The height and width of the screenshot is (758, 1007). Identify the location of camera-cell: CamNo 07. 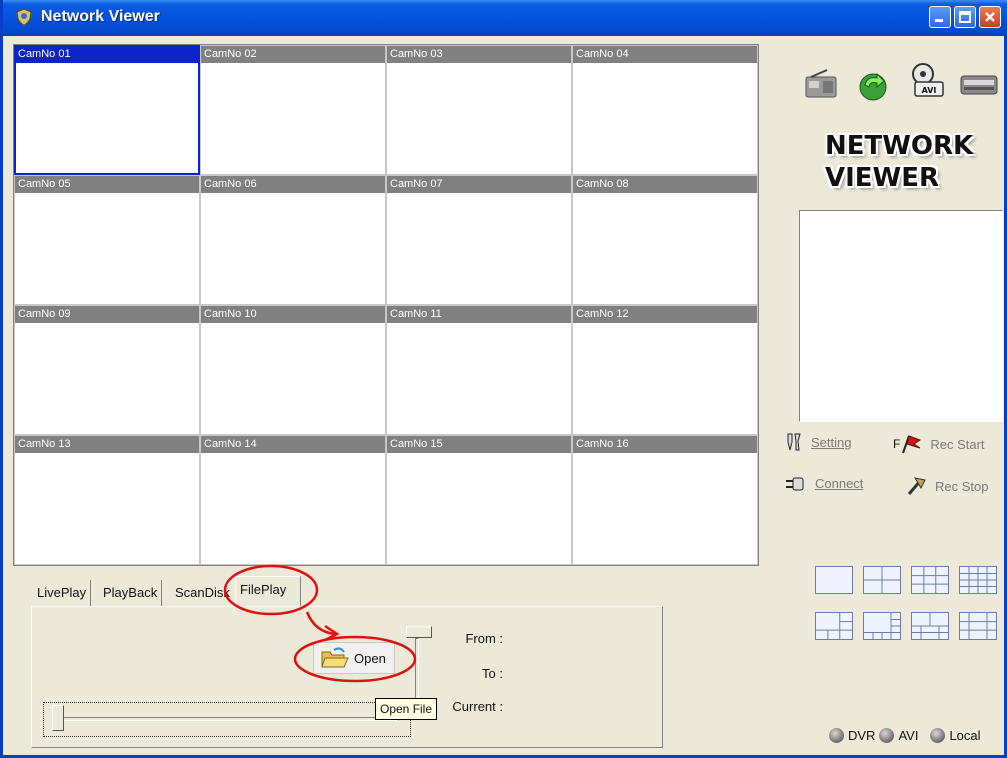
(479, 240).